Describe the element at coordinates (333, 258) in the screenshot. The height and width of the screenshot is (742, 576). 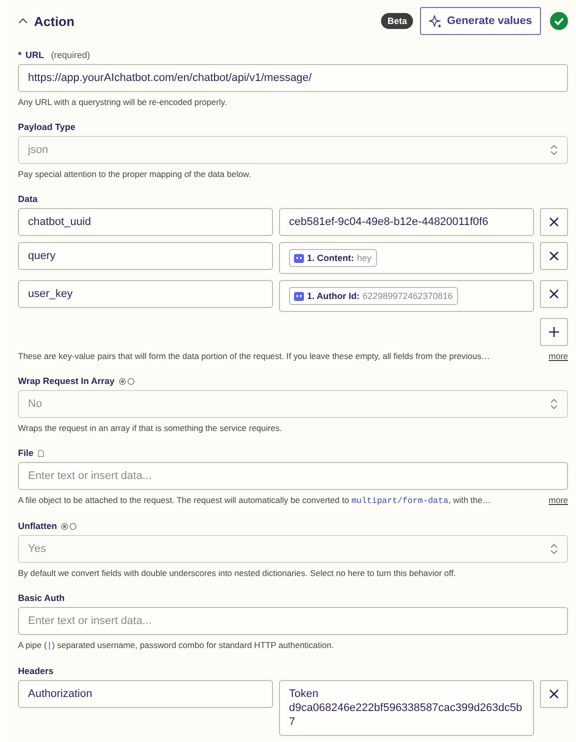
I see `data-pill: 1. Content: hey` at that location.